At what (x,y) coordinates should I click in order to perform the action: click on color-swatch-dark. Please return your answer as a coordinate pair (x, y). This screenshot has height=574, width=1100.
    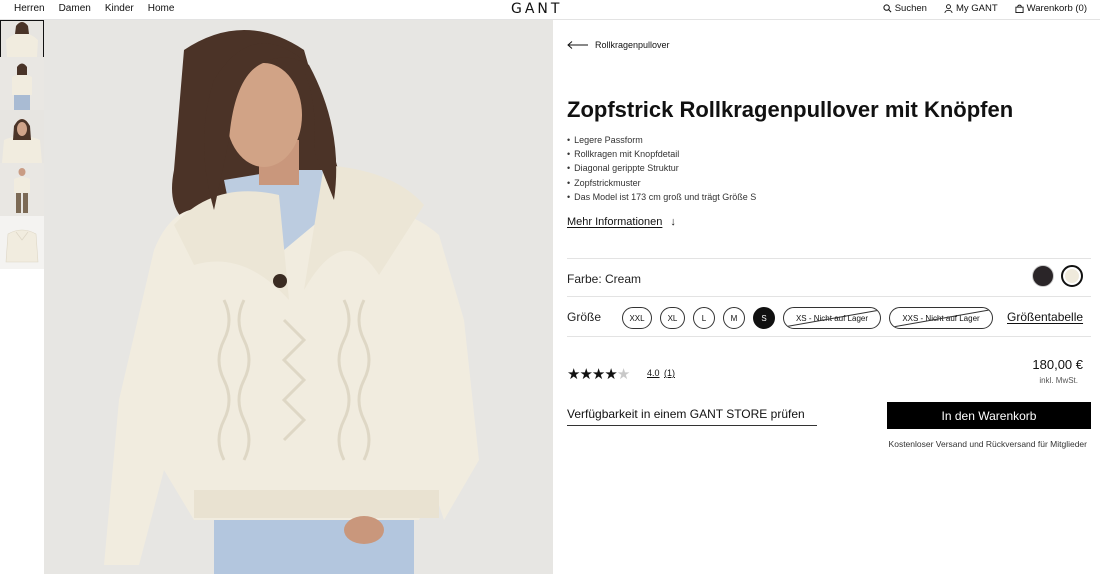
    Looking at the image, I should click on (1043, 276).